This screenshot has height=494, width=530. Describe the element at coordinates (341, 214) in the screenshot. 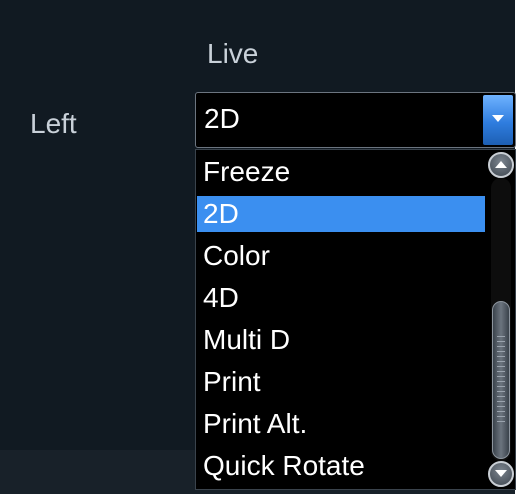

I see `option-2d: 2D` at that location.